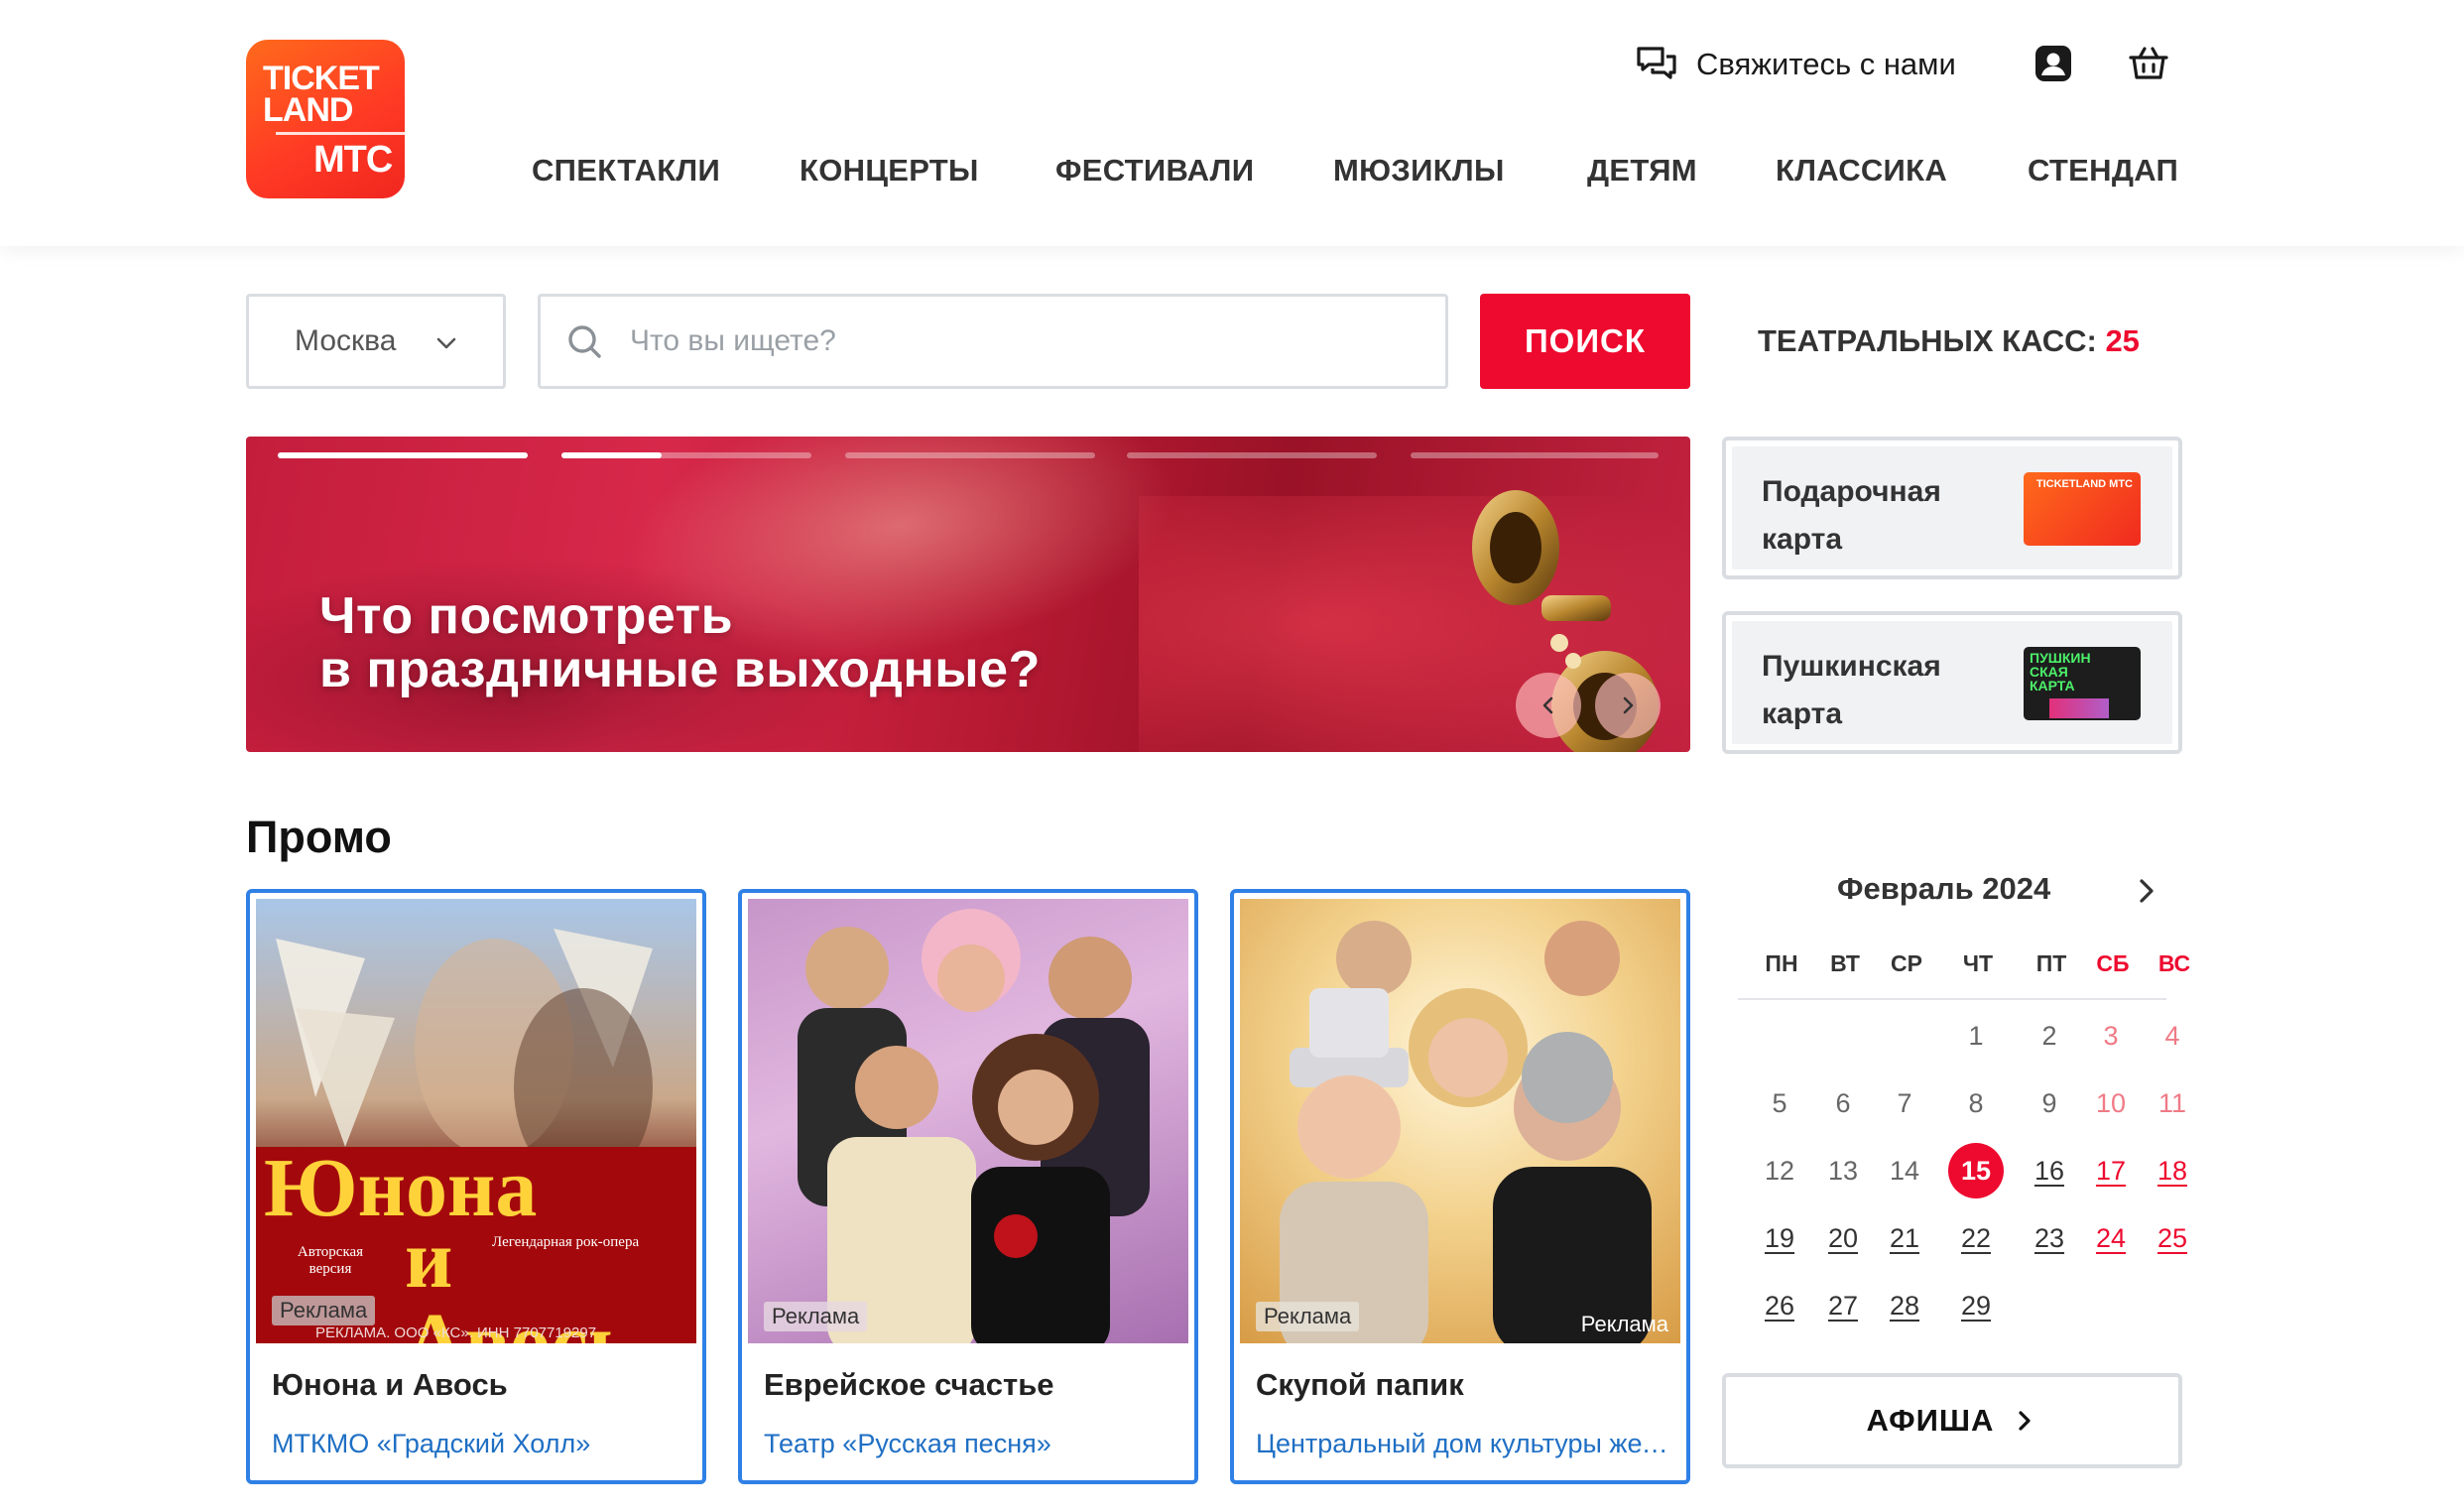 The height and width of the screenshot is (1512, 2464). I want to click on calendar-day: 6, so click(1843, 1103).